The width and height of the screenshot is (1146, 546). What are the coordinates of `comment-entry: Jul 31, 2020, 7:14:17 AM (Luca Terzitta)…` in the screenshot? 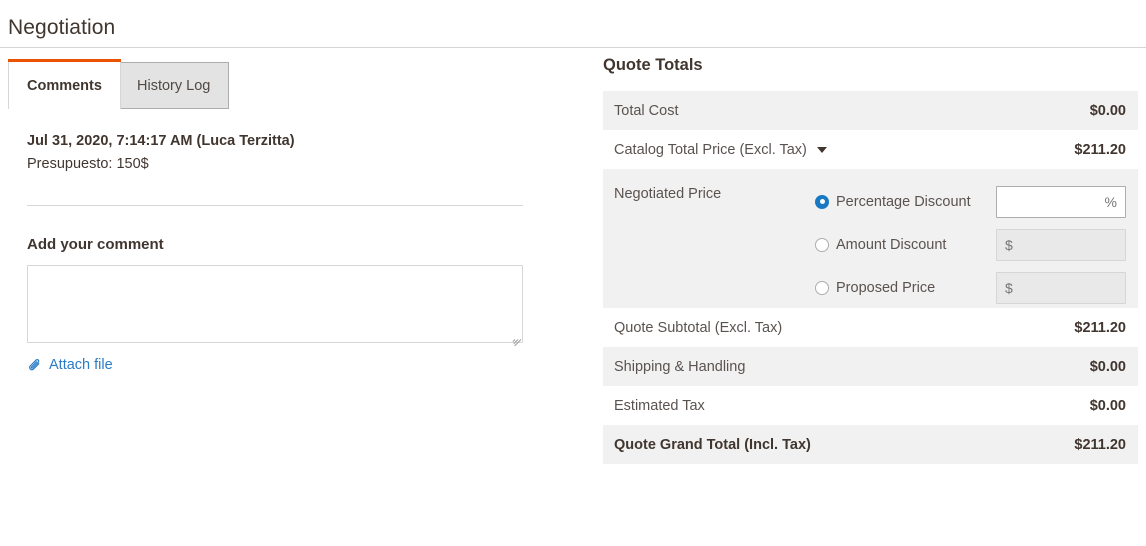 It's located at (277, 153).